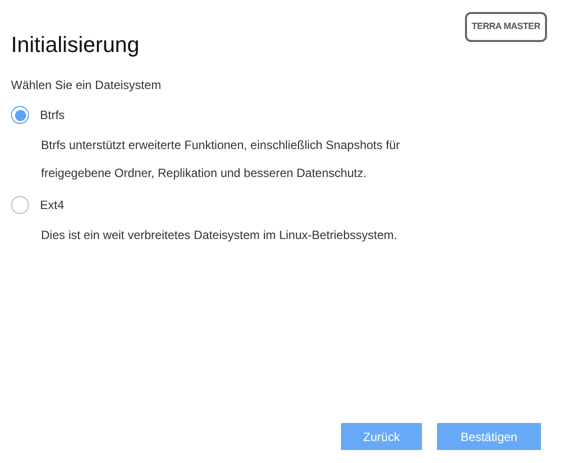 Image resolution: width=561 pixels, height=463 pixels. Describe the element at coordinates (506, 27) in the screenshot. I see `logo-text: TERRA MASTER` at that location.